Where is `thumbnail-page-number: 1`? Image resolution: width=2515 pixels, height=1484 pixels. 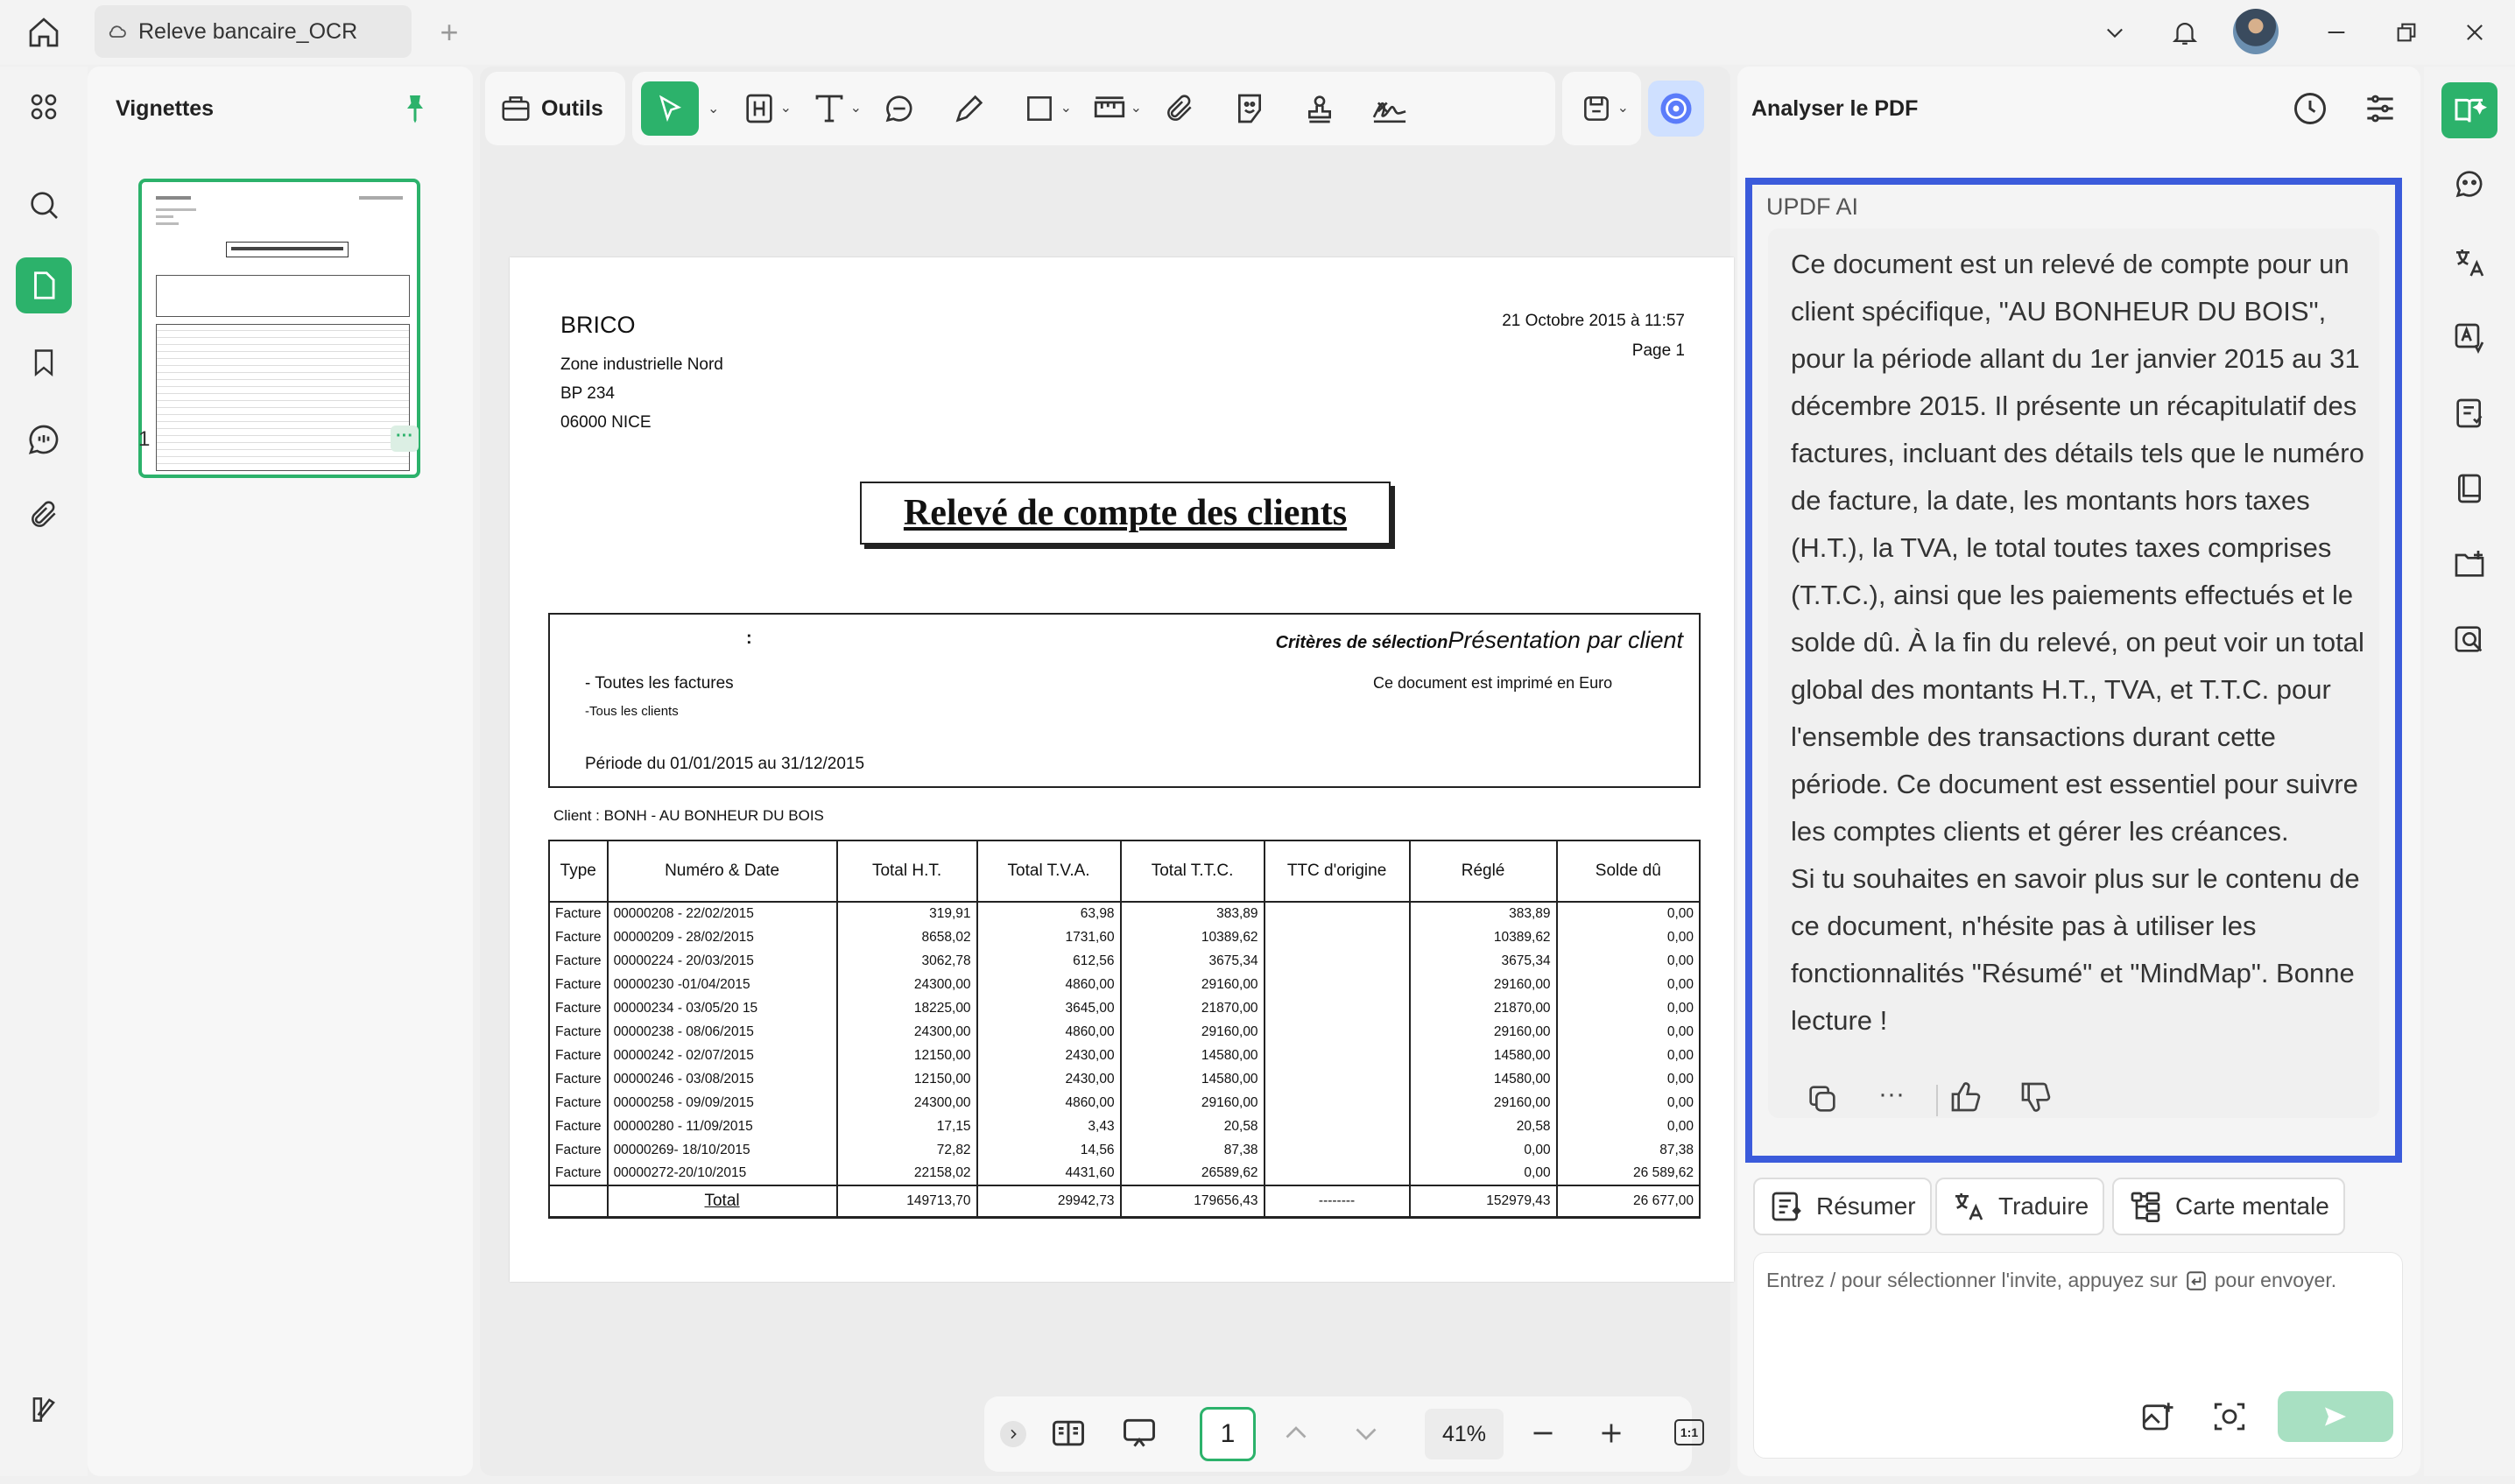 thumbnail-page-number: 1 is located at coordinates (144, 439).